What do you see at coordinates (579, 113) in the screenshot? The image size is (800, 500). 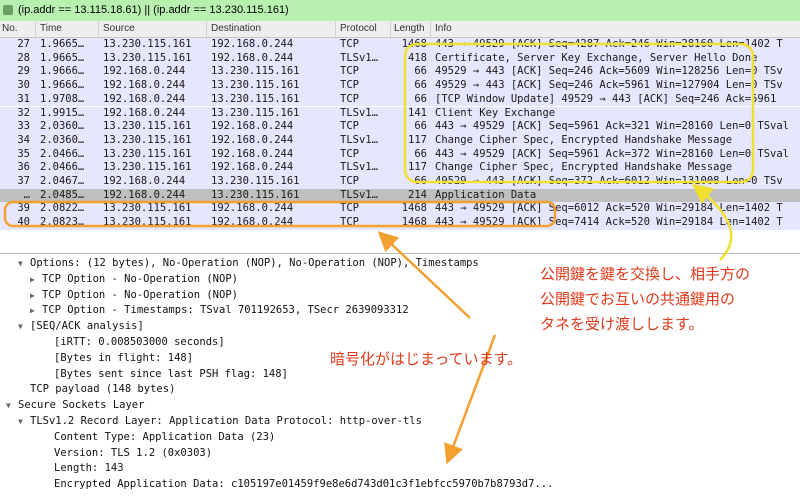 I see `key-exchange-highlight-box` at bounding box center [579, 113].